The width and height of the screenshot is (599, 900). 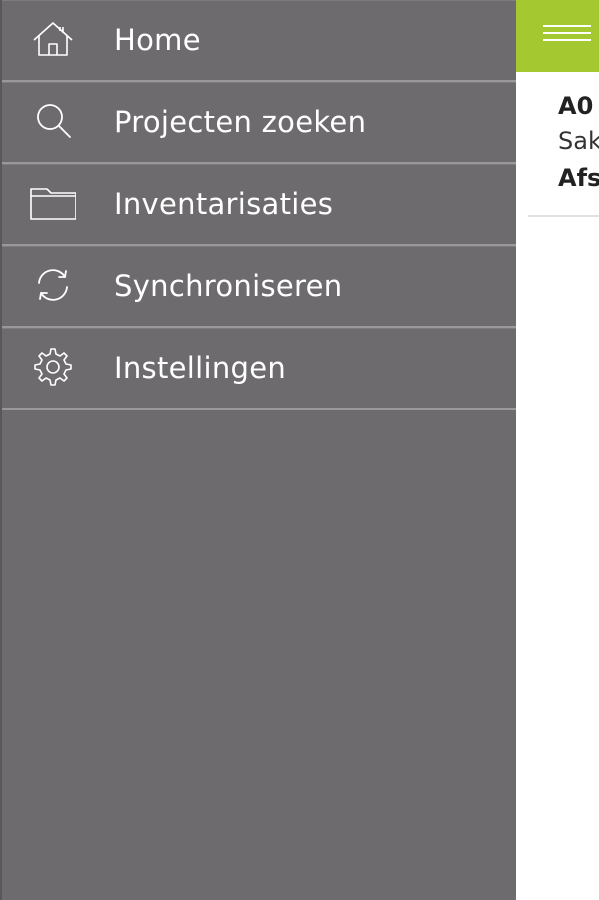 What do you see at coordinates (576, 106) in the screenshot?
I see `project-code: A0` at bounding box center [576, 106].